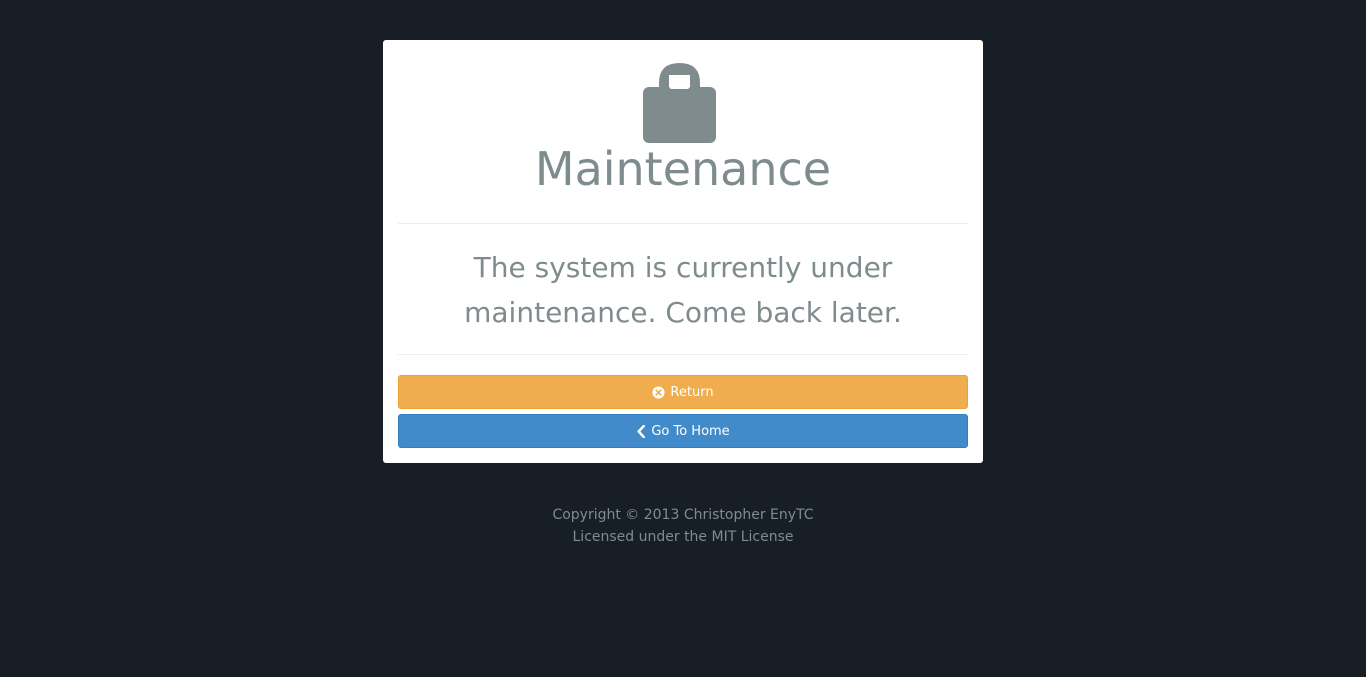 This screenshot has width=1366, height=677. I want to click on page-title: Maintenance, so click(683, 169).